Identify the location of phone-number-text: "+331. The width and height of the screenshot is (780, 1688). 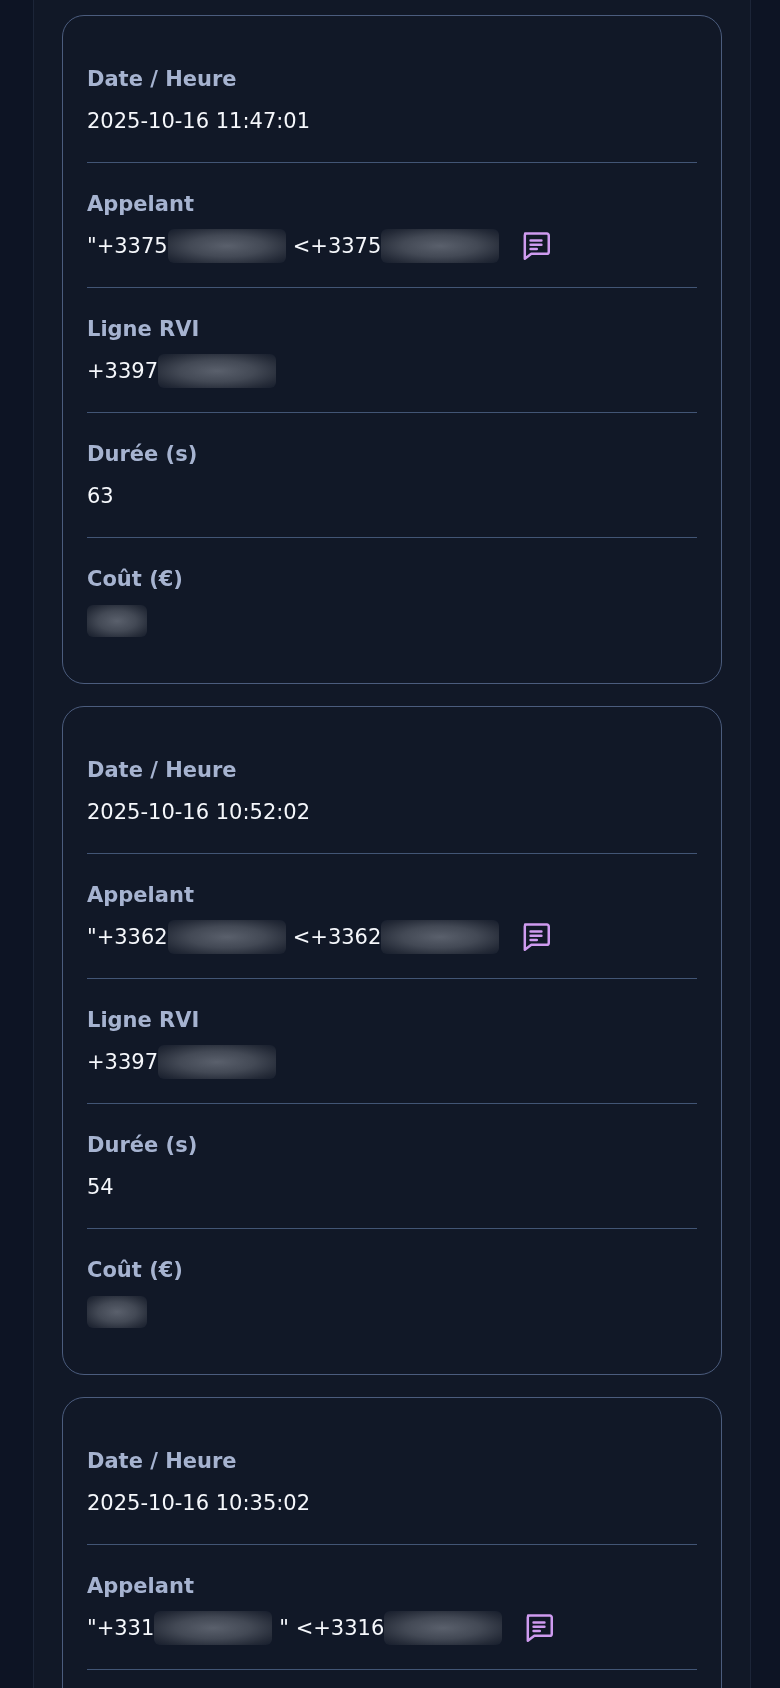
(121, 1628).